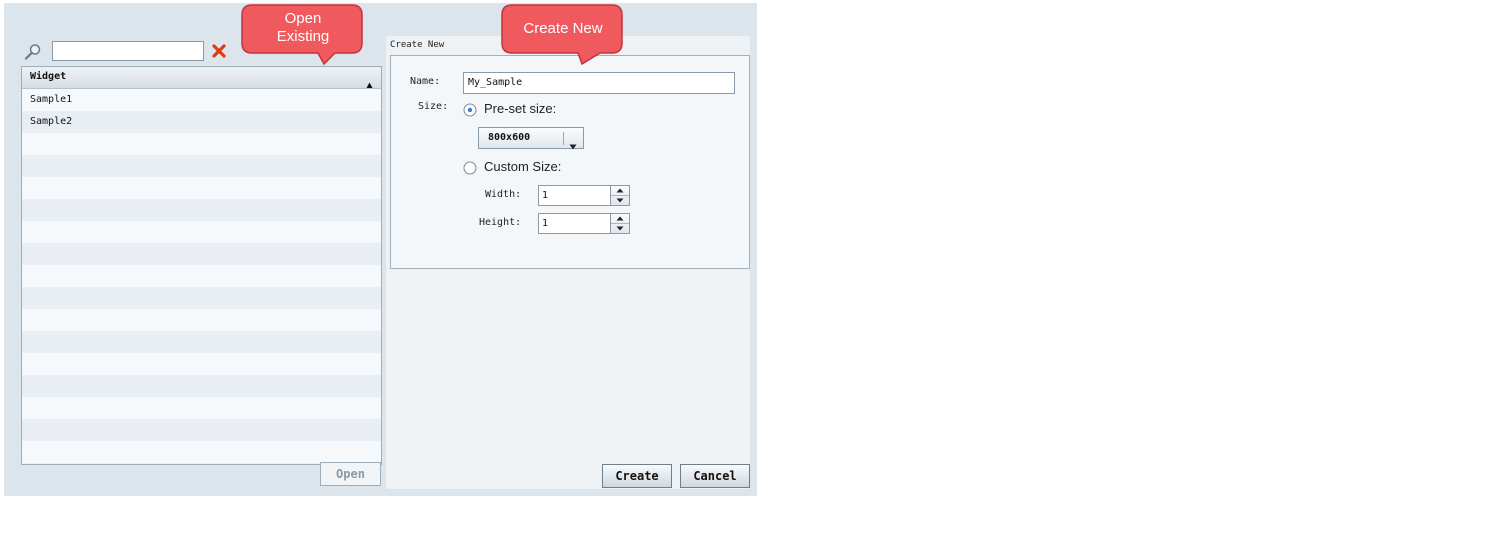  Describe the element at coordinates (584, 195) in the screenshot. I see `width-stepper: 1` at that location.